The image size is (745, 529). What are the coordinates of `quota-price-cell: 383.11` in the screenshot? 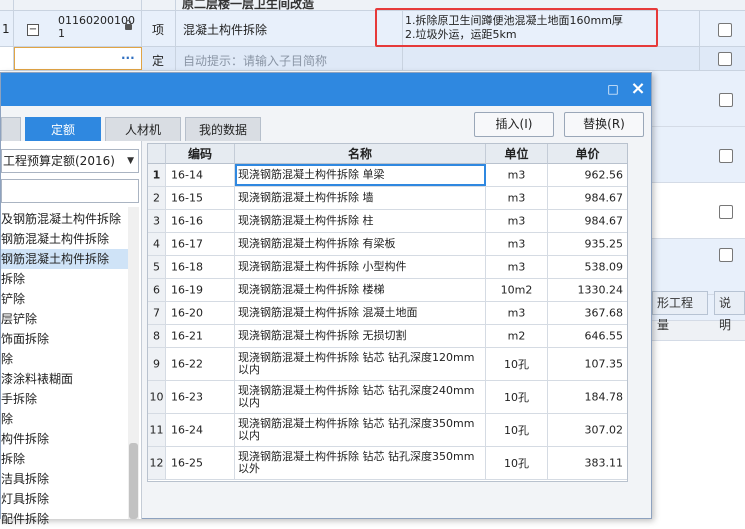 It's located at (587, 463).